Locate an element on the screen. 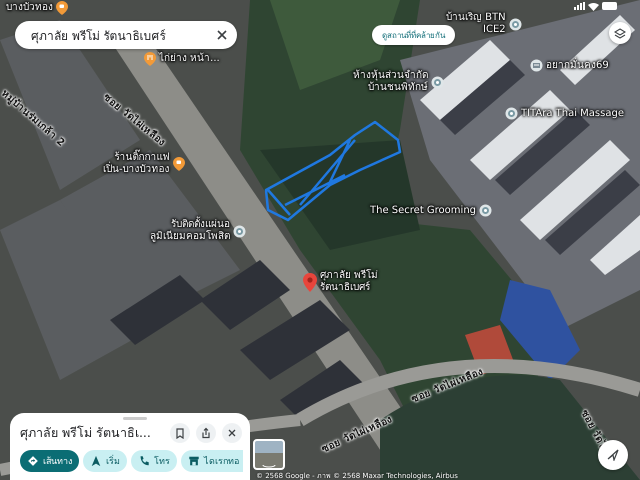  storefront-icon is located at coordinates (194, 461).